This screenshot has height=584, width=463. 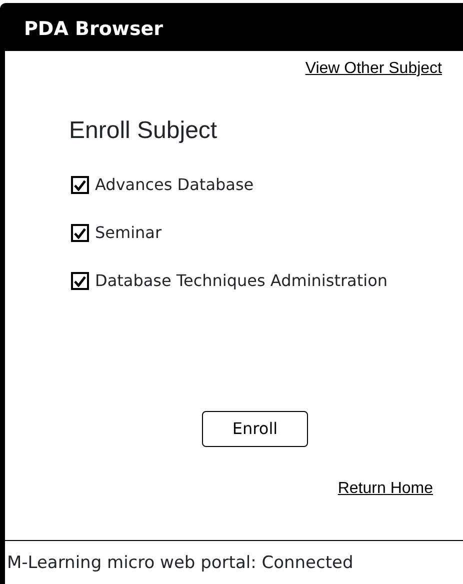 What do you see at coordinates (180, 563) in the screenshot?
I see `status-text: M-Learning micro web portal: Connected` at bounding box center [180, 563].